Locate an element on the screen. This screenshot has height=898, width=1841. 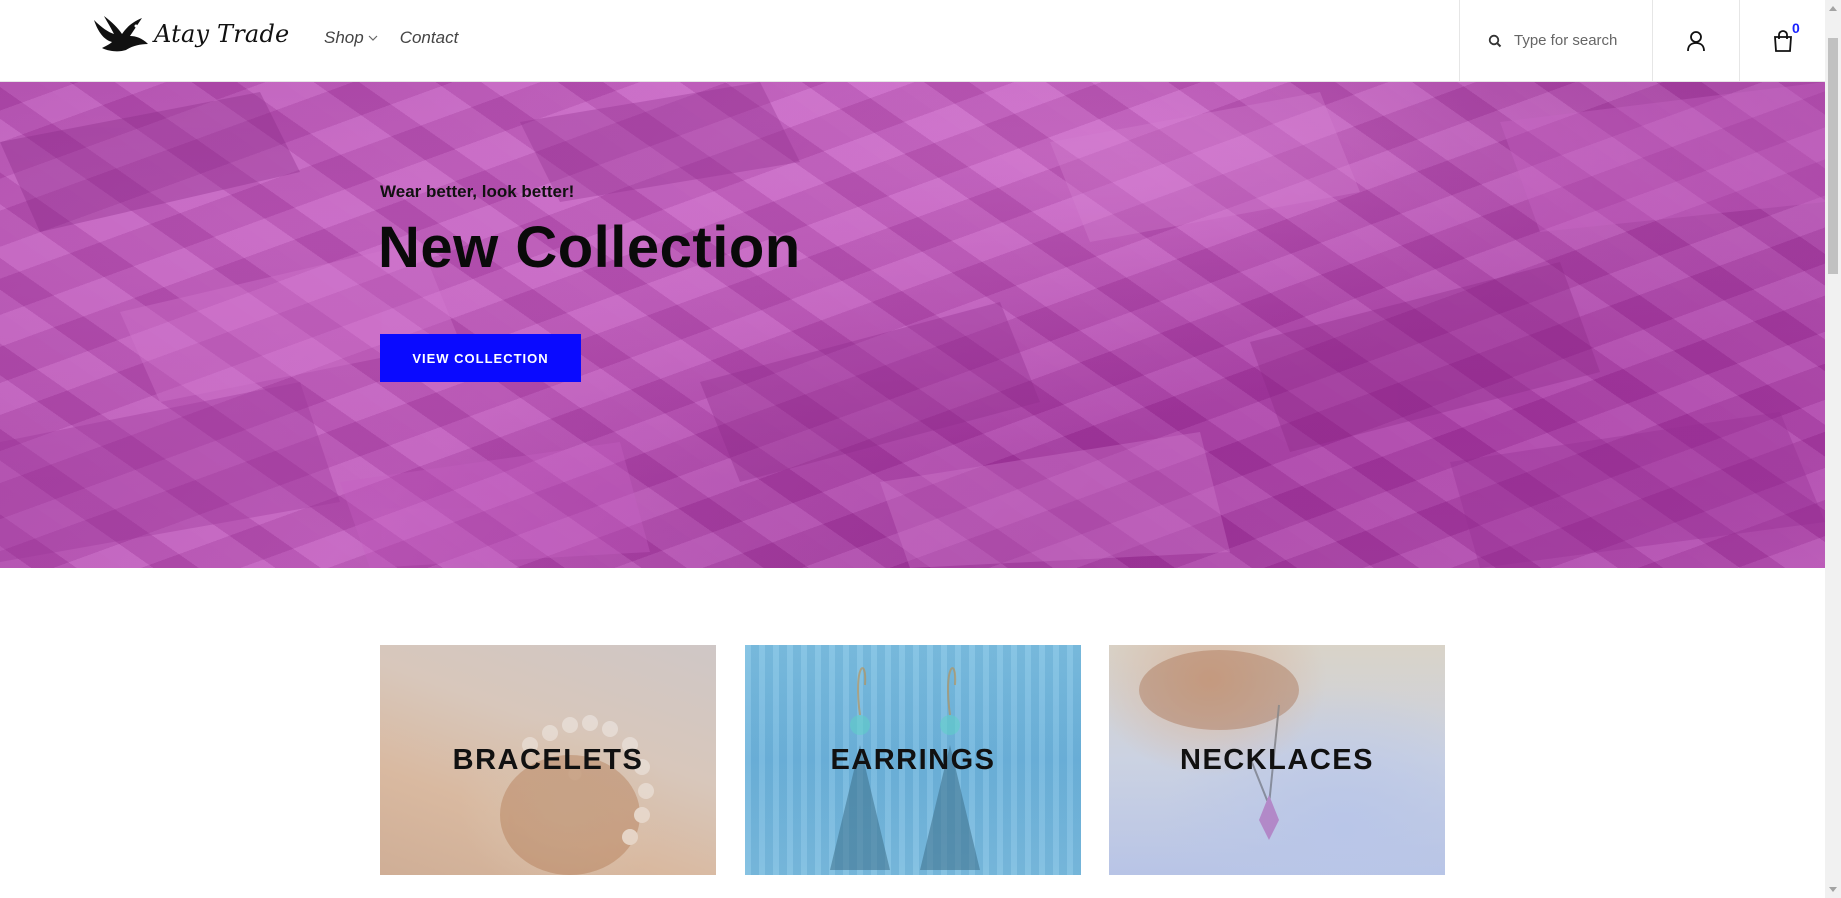
category-card-necklaces: NECKLACES is located at coordinates (1277, 760).